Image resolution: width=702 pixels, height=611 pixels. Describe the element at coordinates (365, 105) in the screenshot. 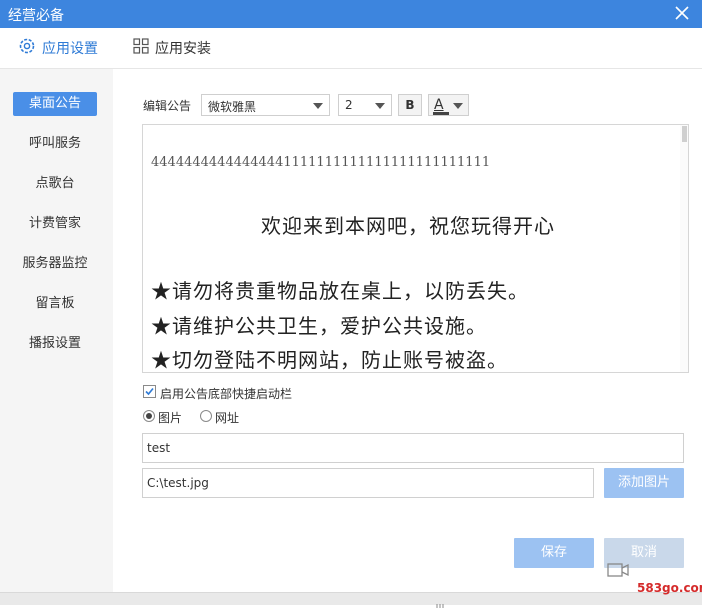

I see `font-size-select: 2` at that location.